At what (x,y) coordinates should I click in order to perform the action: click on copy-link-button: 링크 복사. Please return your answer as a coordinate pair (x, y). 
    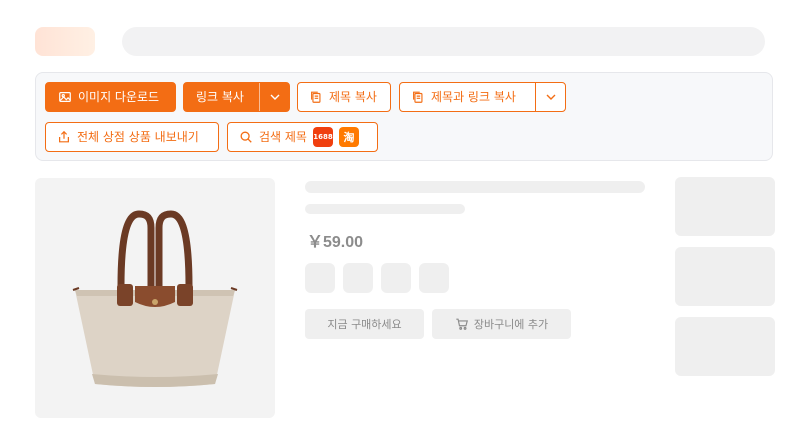
    Looking at the image, I should click on (236, 97).